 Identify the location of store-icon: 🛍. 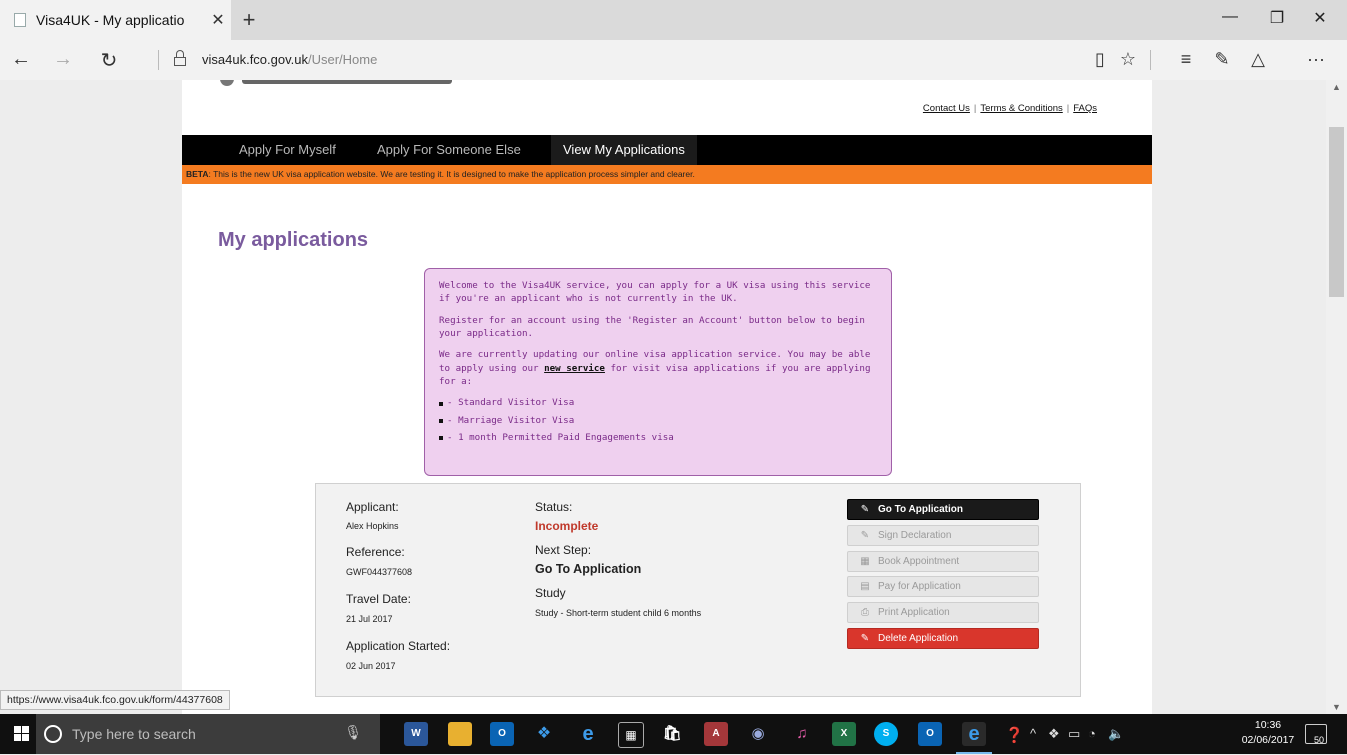
(672, 734).